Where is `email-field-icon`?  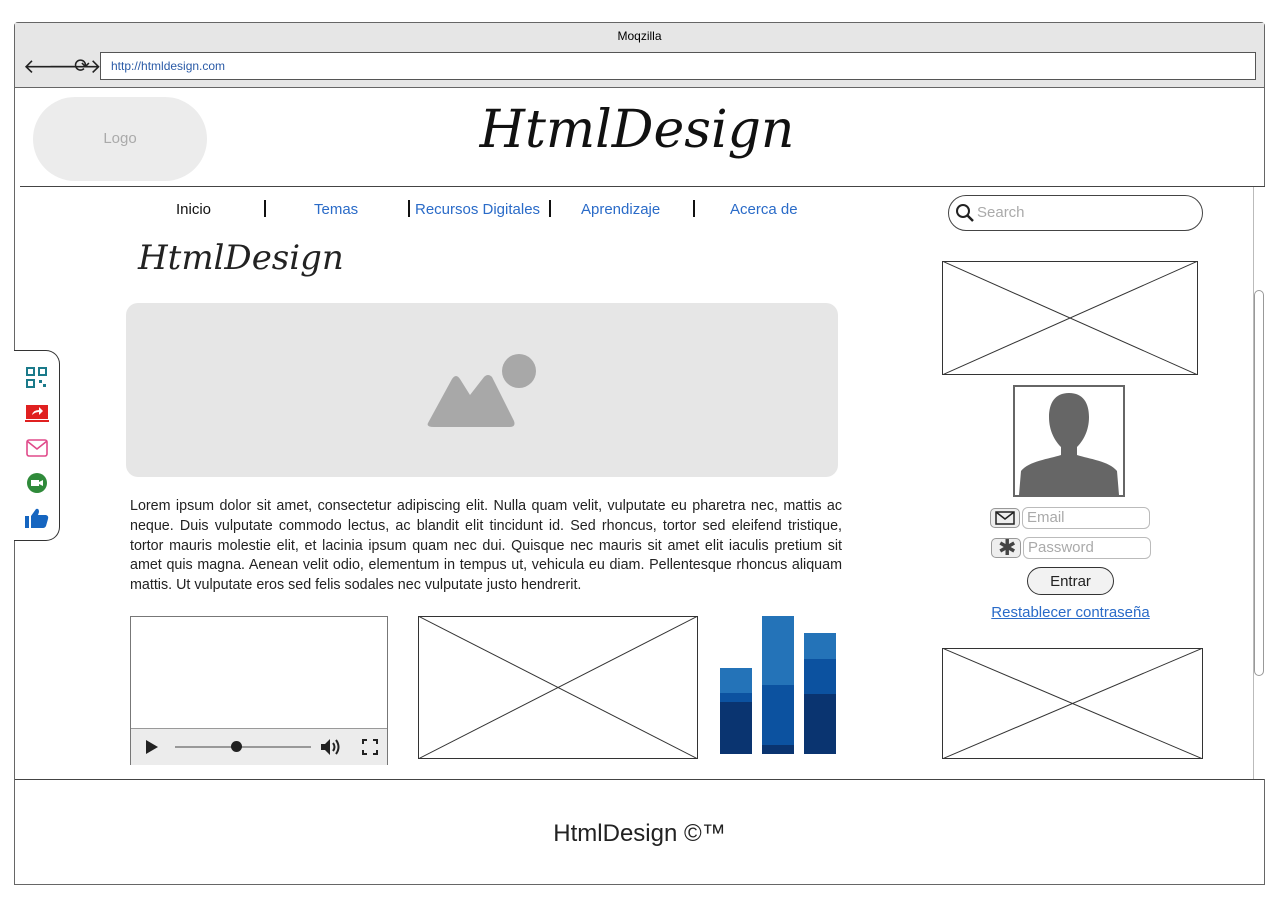 email-field-icon is located at coordinates (1005, 518).